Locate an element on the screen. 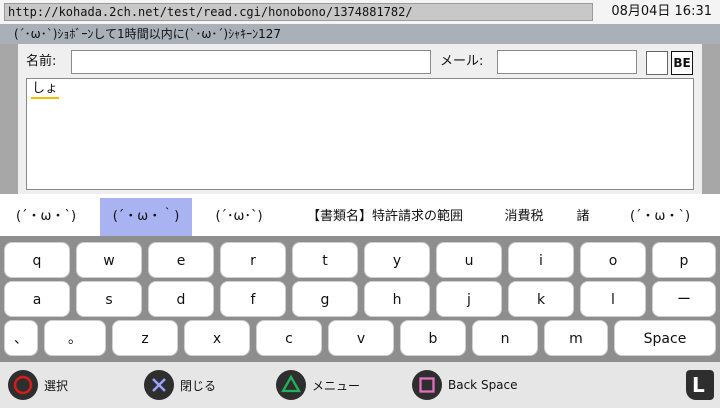 The height and width of the screenshot is (408, 720). sage-checkbox is located at coordinates (657, 63).